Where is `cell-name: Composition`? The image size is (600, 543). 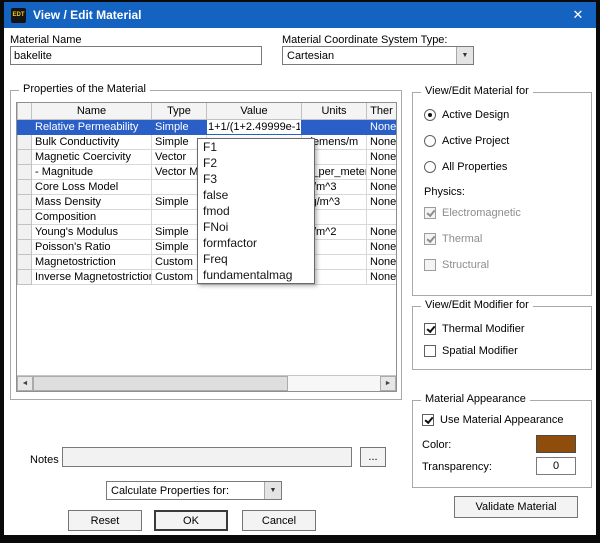 cell-name: Composition is located at coordinates (91, 216).